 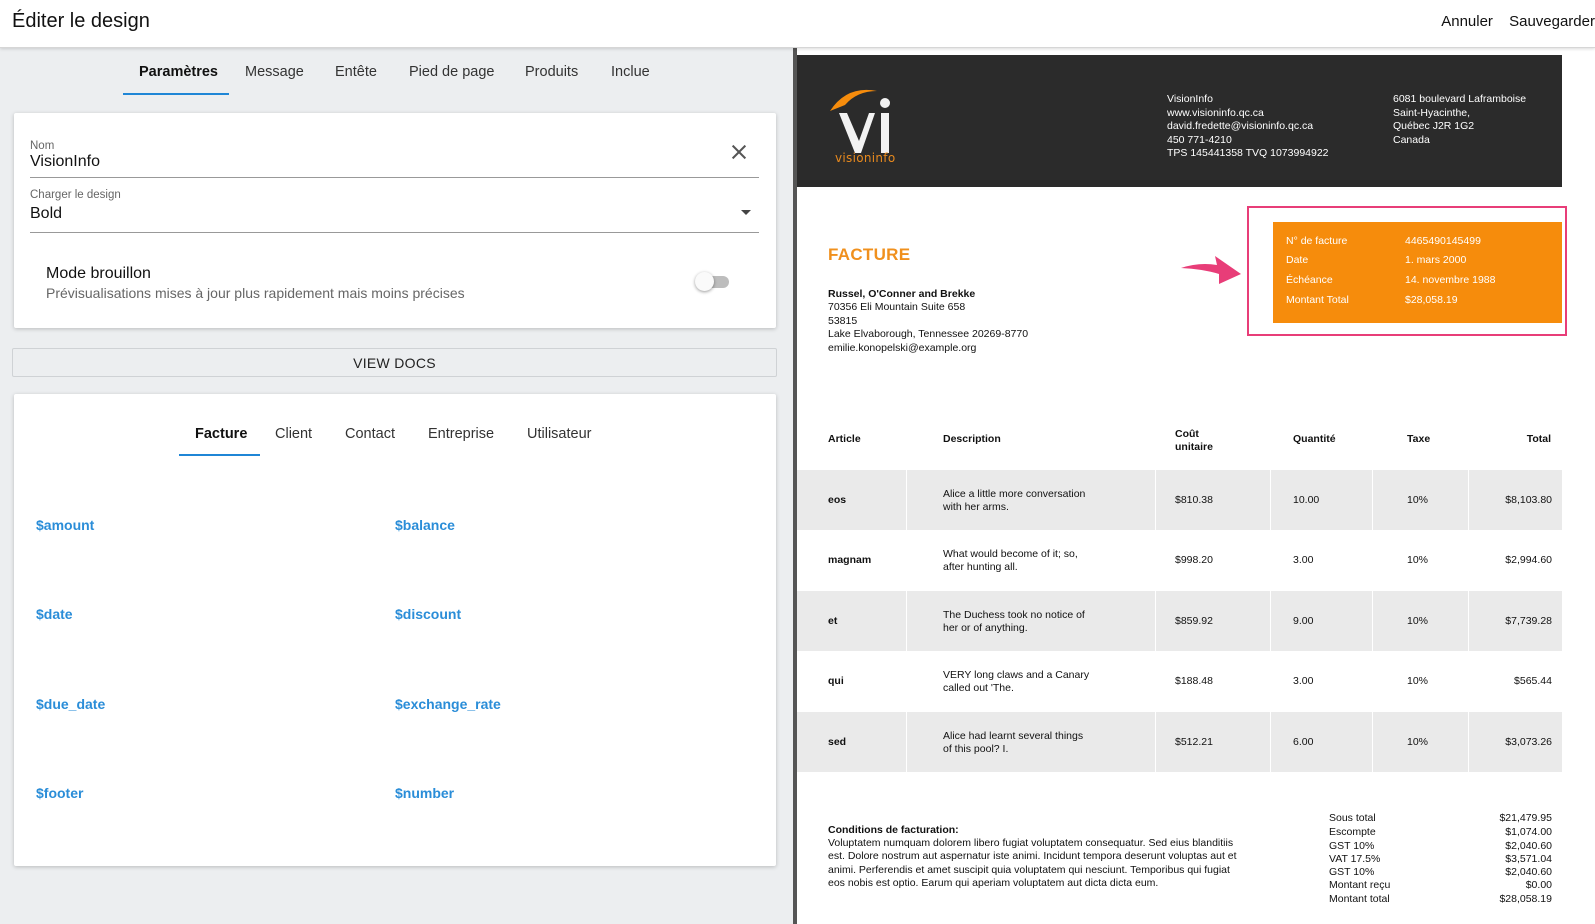 What do you see at coordinates (704, 281) in the screenshot?
I see `toggle-knob` at bounding box center [704, 281].